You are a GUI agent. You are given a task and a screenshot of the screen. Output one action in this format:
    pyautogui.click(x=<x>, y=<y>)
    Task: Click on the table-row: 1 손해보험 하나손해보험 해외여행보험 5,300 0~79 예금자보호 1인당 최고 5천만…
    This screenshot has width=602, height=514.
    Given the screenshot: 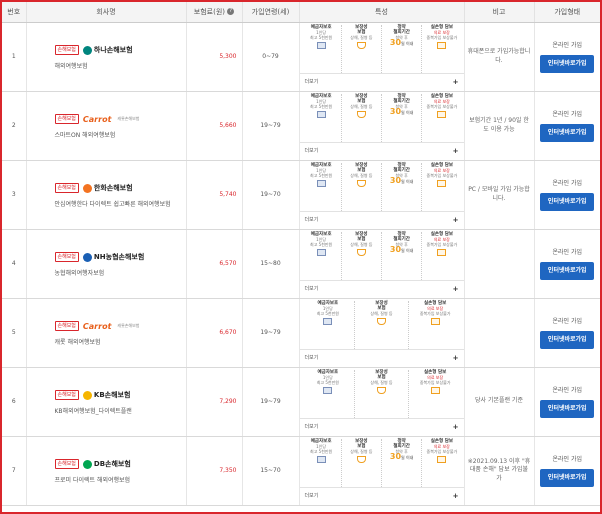 What is the action you would take?
    pyautogui.click(x=301, y=57)
    